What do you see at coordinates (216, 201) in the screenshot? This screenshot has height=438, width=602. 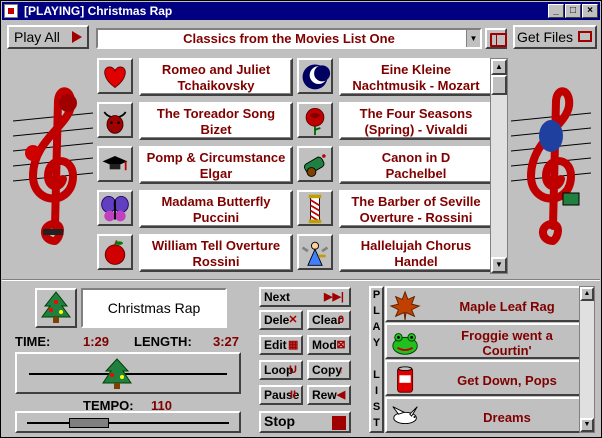 I see `song-title-line1: Madama Butterfly` at bounding box center [216, 201].